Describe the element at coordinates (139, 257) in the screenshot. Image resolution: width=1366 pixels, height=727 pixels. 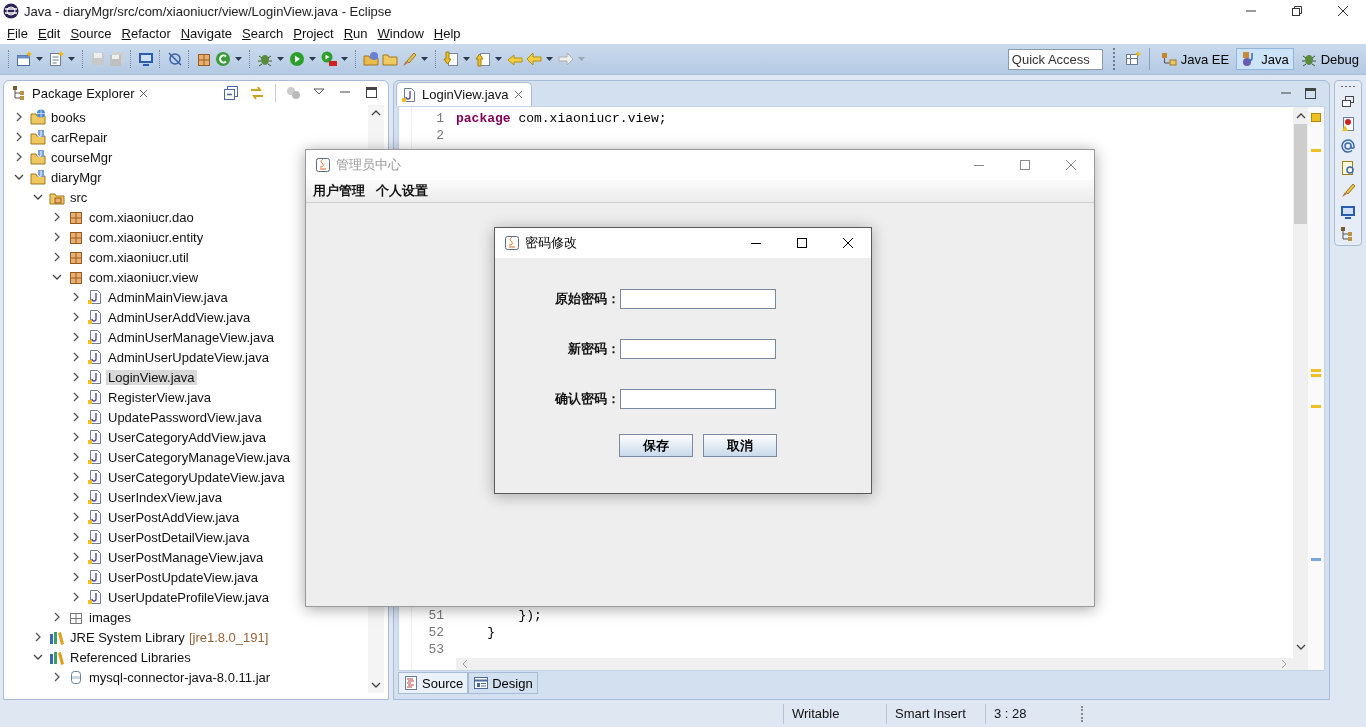
I see `tree-item: com.xiaoniucr.util` at that location.